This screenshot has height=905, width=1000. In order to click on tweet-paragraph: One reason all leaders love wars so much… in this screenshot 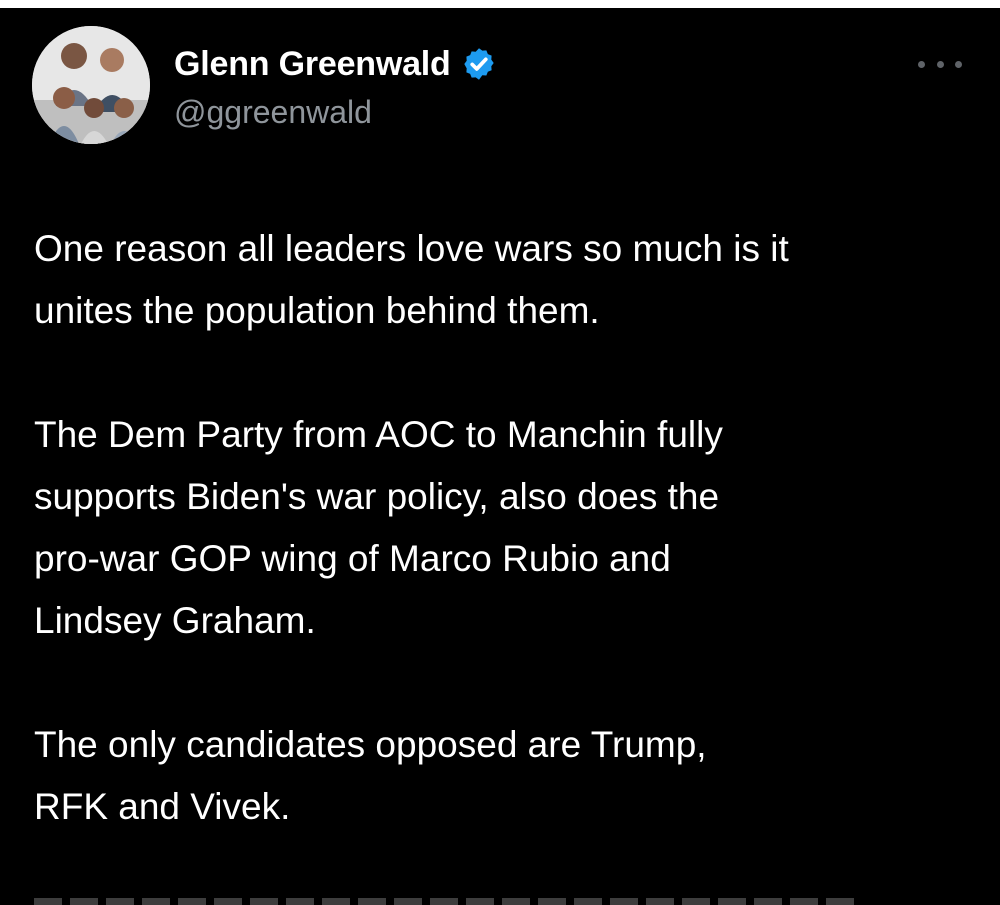, I will do `click(411, 279)`.